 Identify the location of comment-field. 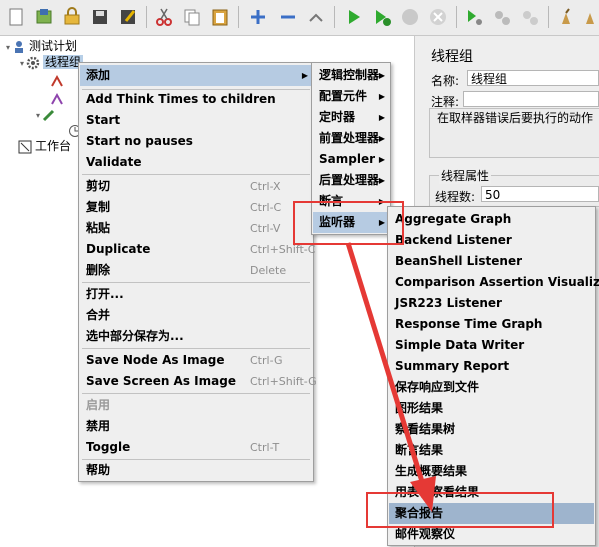
(531, 99).